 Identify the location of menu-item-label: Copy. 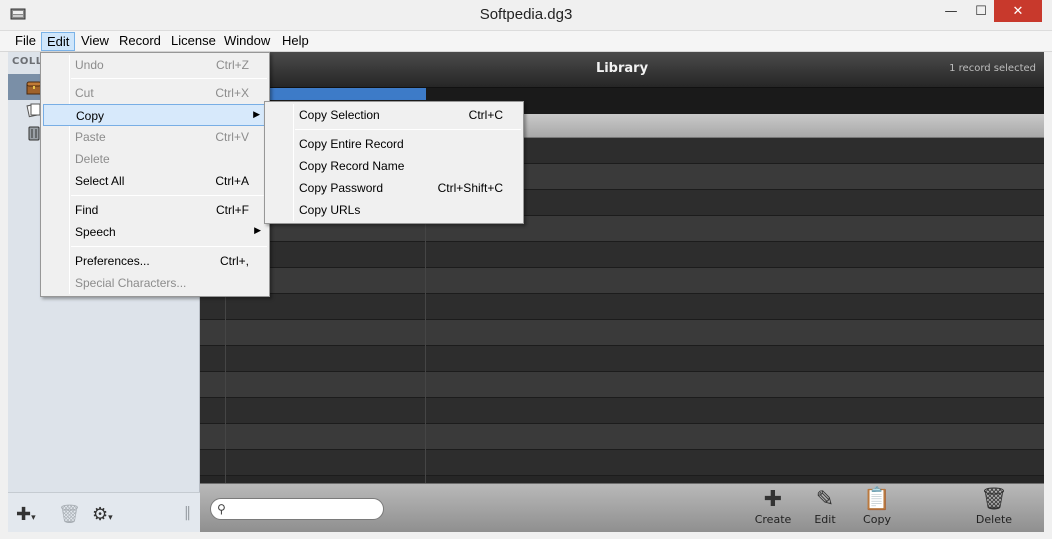
(90, 116).